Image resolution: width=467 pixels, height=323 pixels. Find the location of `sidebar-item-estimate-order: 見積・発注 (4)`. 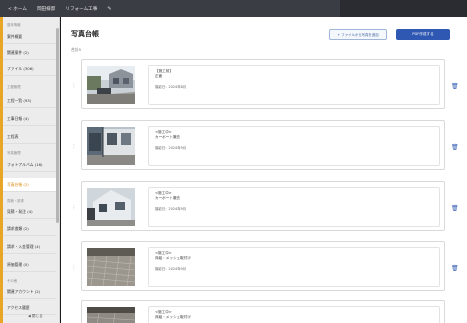

sidebar-item-estimate-order: 見積・発注 (4) is located at coordinates (29, 212).